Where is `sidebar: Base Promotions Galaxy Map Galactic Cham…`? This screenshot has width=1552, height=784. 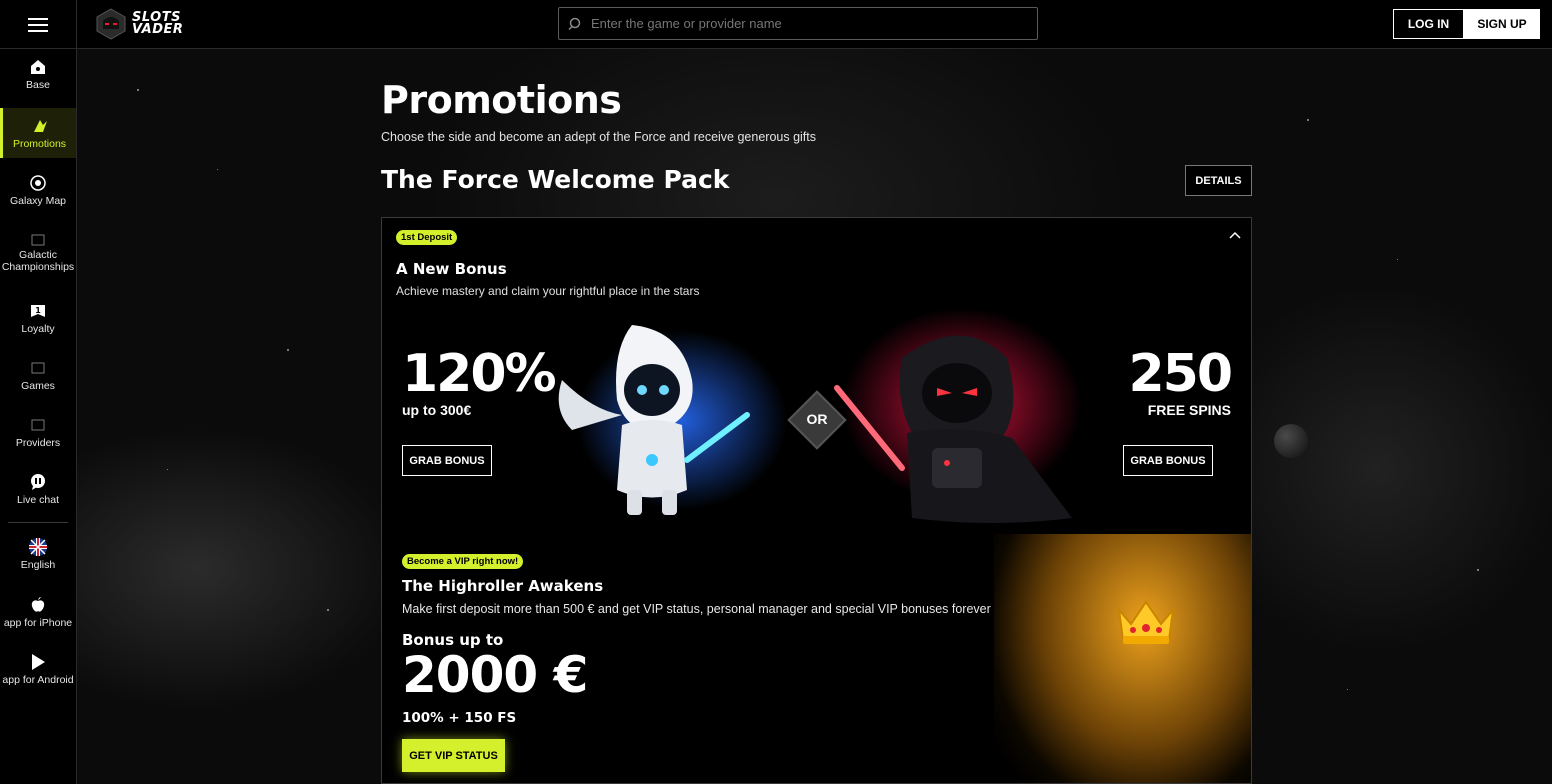 sidebar: Base Promotions Galaxy Map Galactic Cham… is located at coordinates (38, 416).